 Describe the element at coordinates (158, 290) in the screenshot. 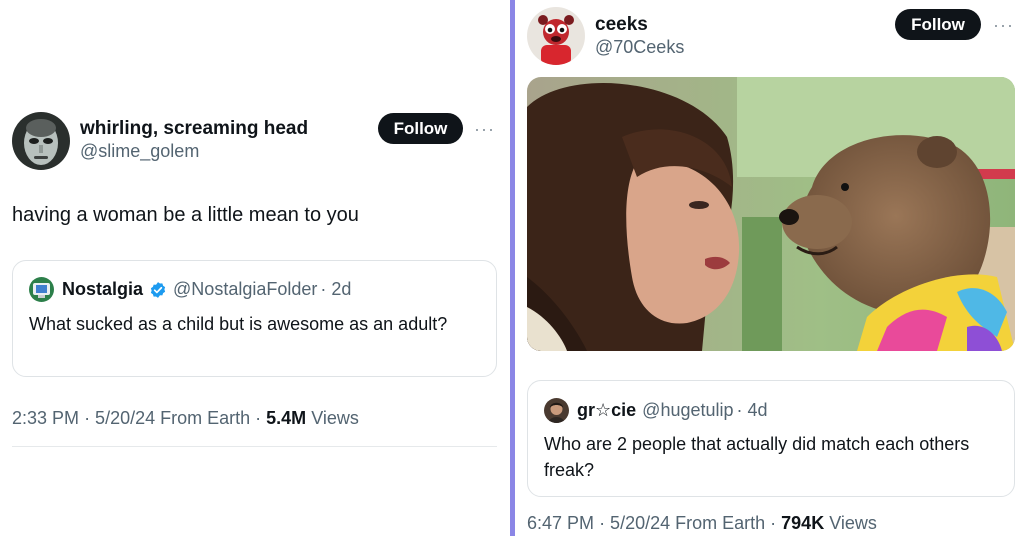

I see `verified-badge-icon` at that location.